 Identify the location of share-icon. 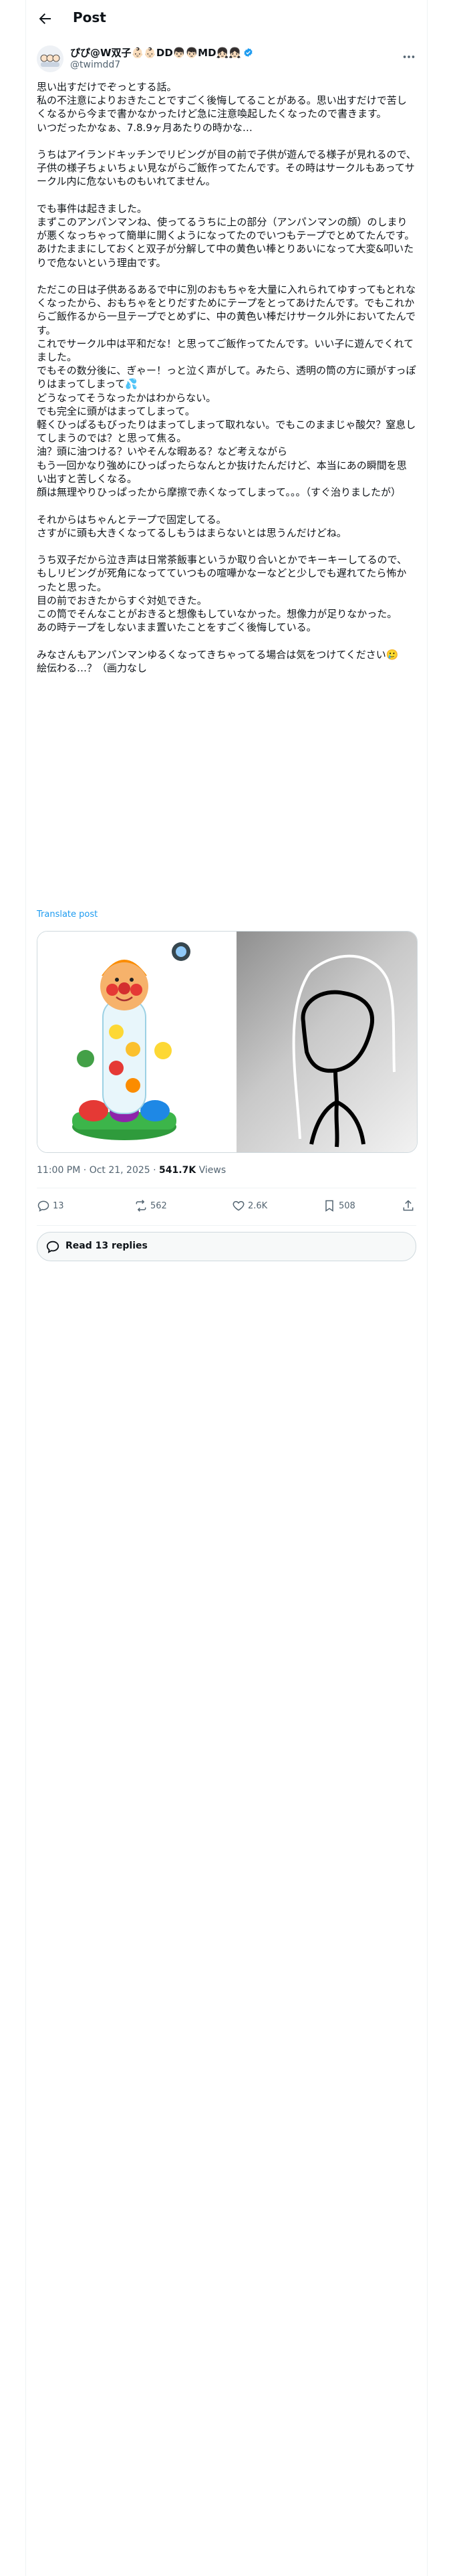
(408, 1205).